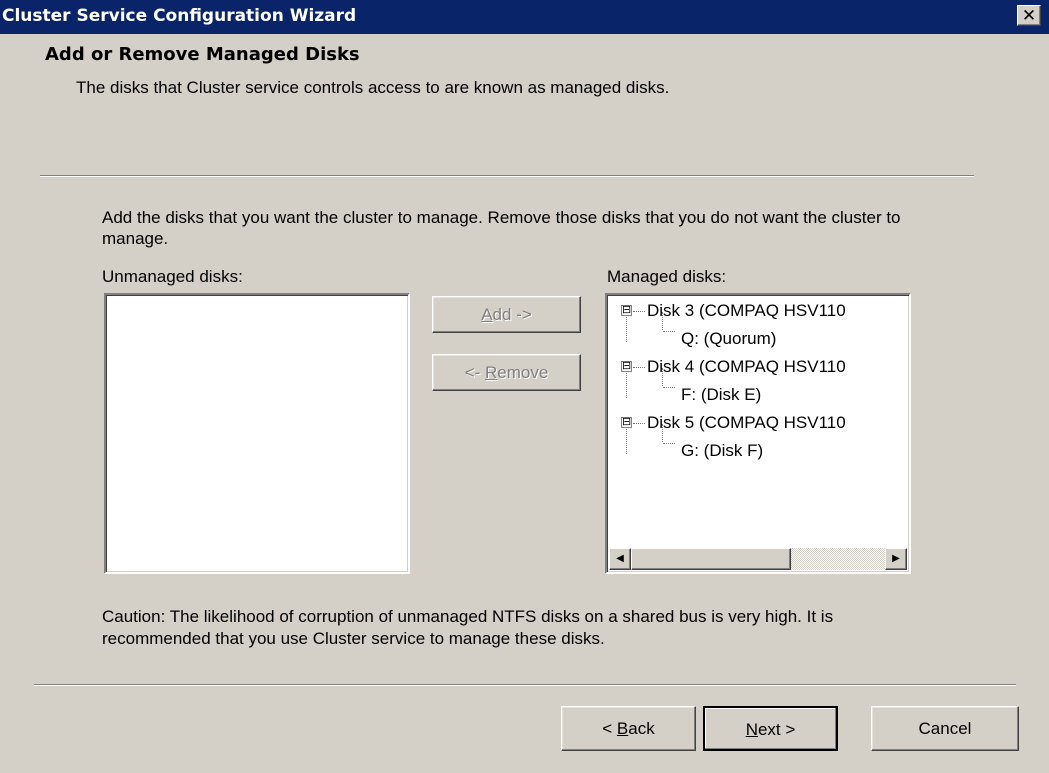  Describe the element at coordinates (751, 729) in the screenshot. I see `next-mnemonic: N` at that location.